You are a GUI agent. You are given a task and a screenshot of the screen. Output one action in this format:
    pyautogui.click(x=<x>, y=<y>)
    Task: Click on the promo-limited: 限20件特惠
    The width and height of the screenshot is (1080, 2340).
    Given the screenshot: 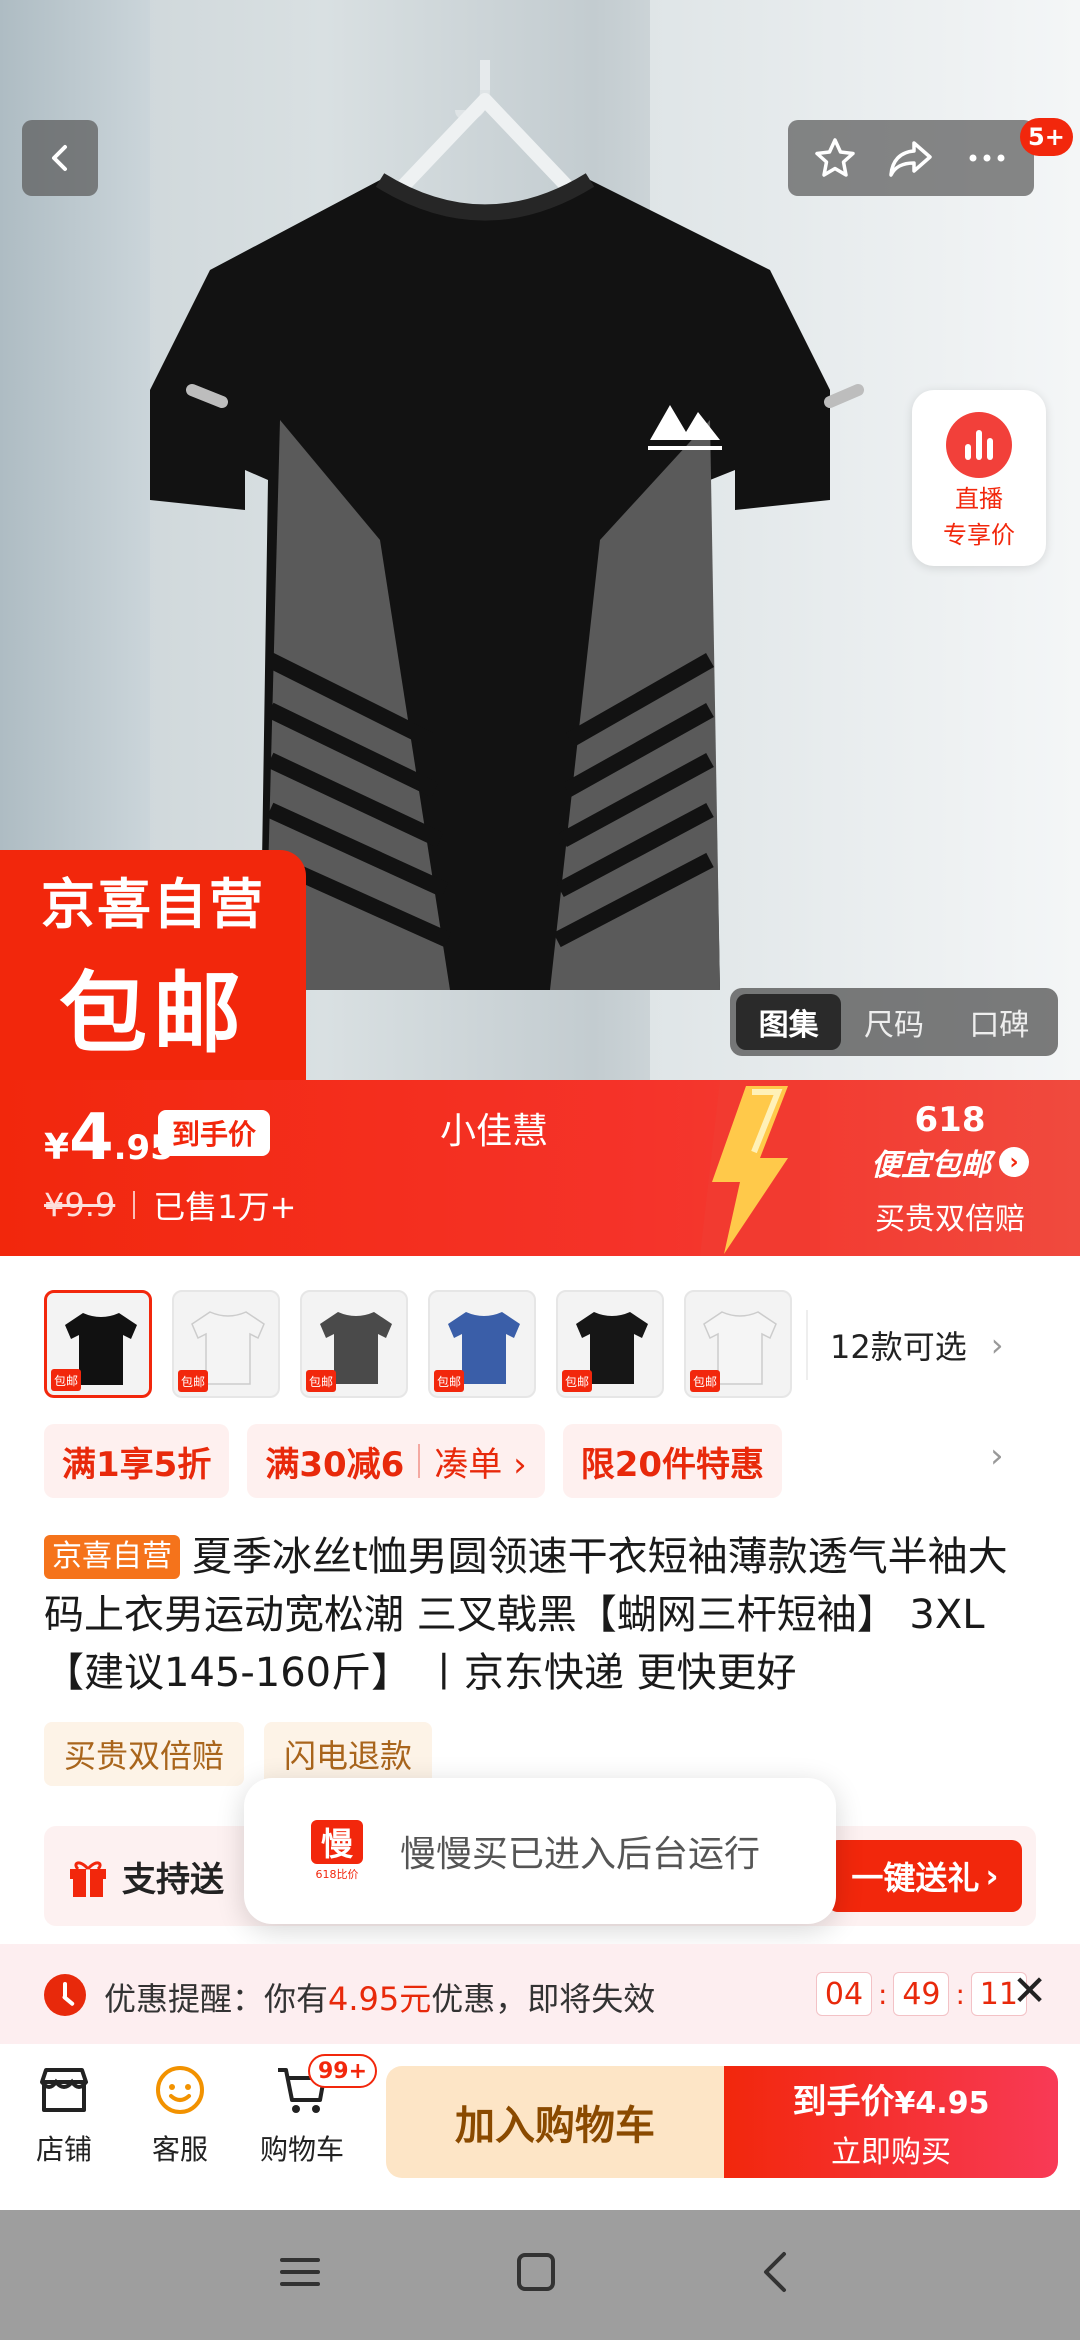 What is the action you would take?
    pyautogui.click(x=672, y=1461)
    